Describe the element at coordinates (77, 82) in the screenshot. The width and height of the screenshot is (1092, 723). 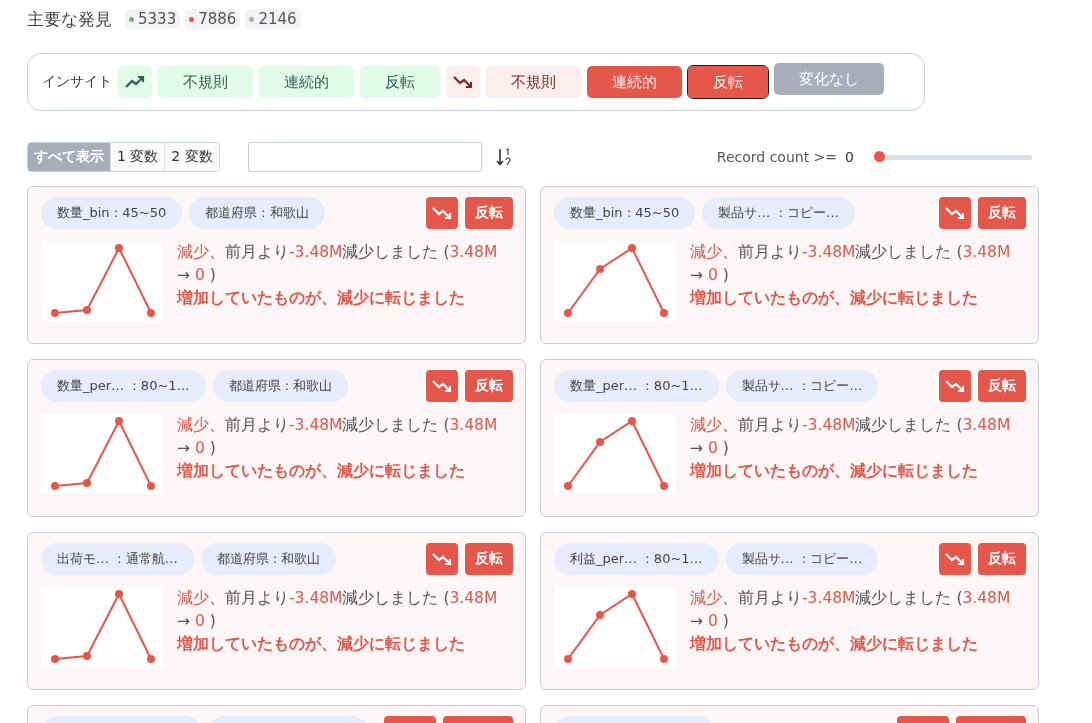
I see `filter-label: インサイト` at that location.